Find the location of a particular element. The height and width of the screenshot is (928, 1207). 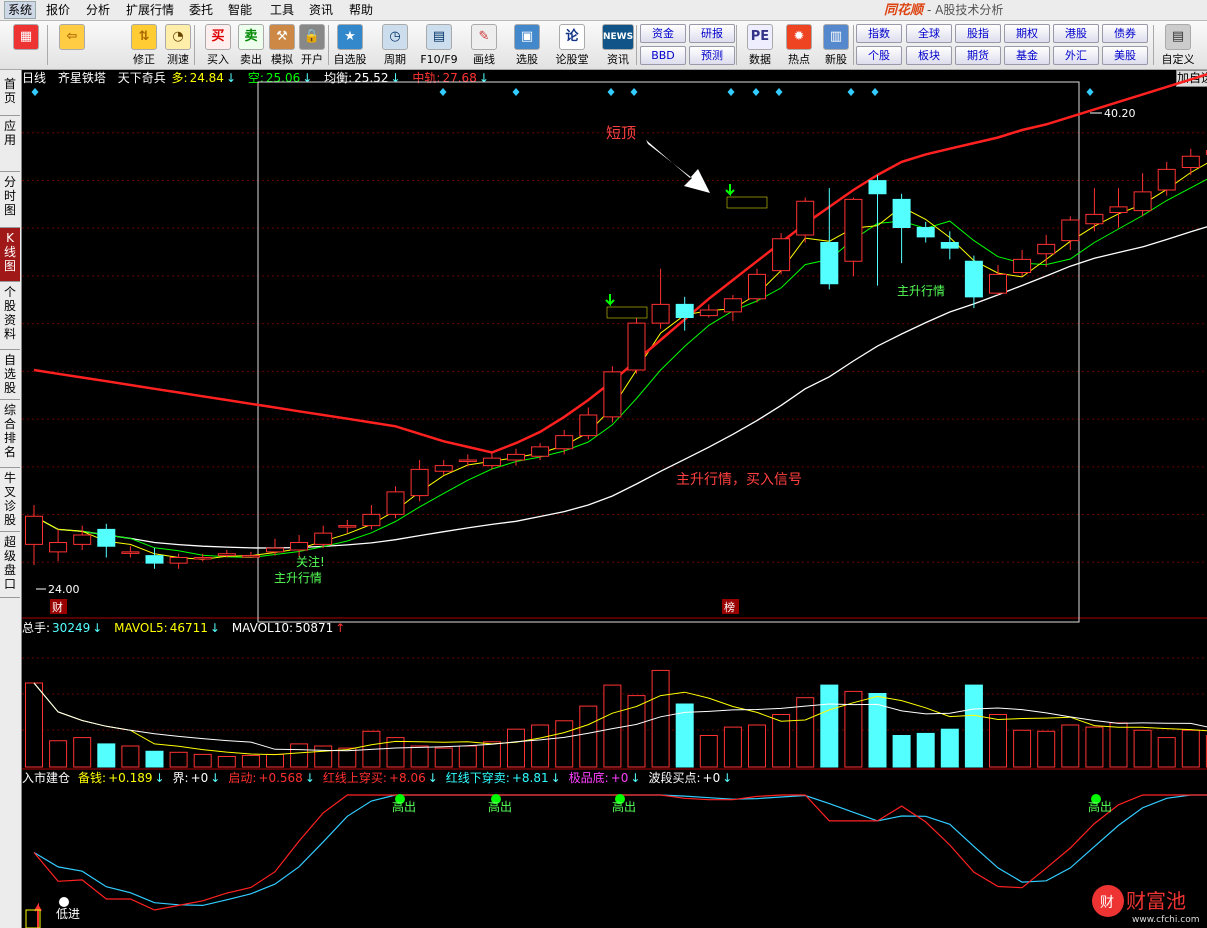

toolbar-up-down-arrows-button: ⇅ 修正 is located at coordinates (144, 45).